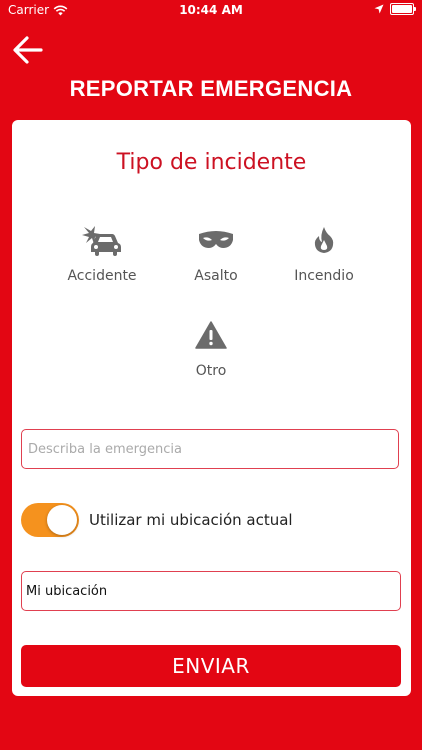 The image size is (422, 750). What do you see at coordinates (211, 335) in the screenshot?
I see `warning-icon` at bounding box center [211, 335].